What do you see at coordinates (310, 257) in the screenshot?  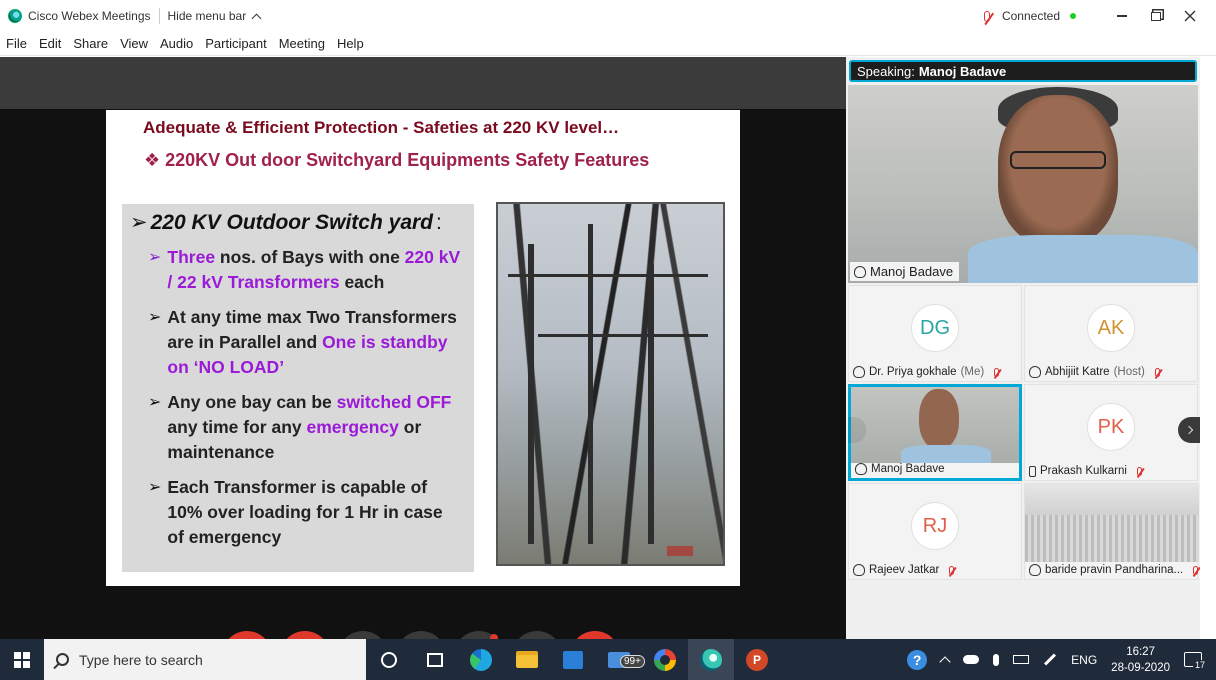 I see `bullet-text-segment: nos. of Bays with one` at bounding box center [310, 257].